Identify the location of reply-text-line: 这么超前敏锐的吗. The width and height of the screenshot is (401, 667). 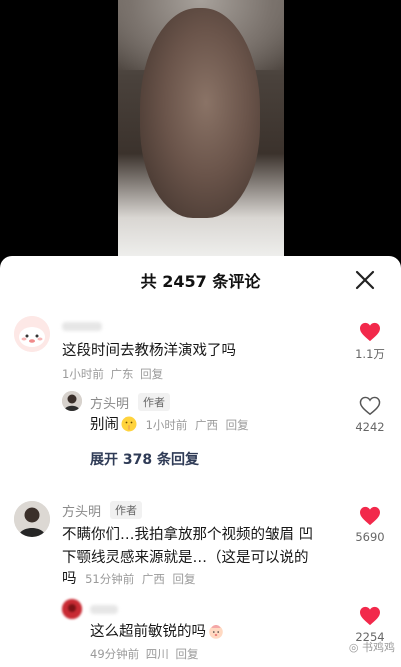
(158, 632).